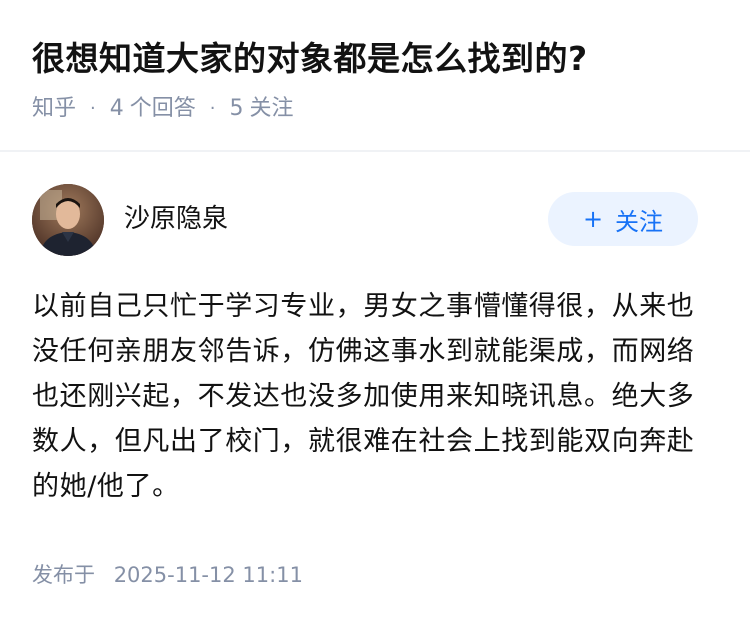 This screenshot has height=626, width=750. What do you see at coordinates (593, 219) in the screenshot?
I see `plus-icon: +` at bounding box center [593, 219].